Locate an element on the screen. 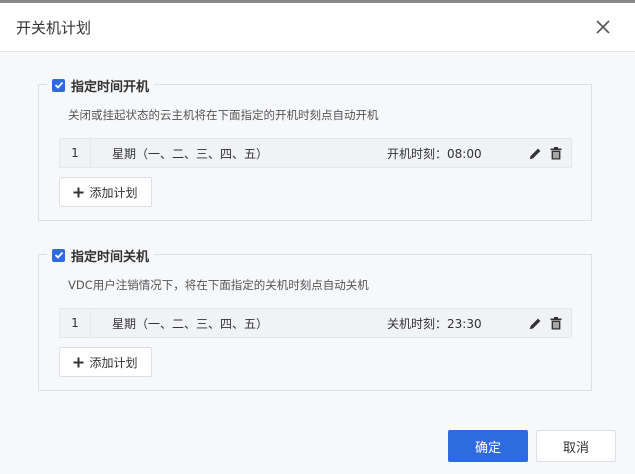 The image size is (635, 474). power-on-description: 关闭或挂起状态的云主机将在下面指定的开机时刻点自动开机 is located at coordinates (223, 115).